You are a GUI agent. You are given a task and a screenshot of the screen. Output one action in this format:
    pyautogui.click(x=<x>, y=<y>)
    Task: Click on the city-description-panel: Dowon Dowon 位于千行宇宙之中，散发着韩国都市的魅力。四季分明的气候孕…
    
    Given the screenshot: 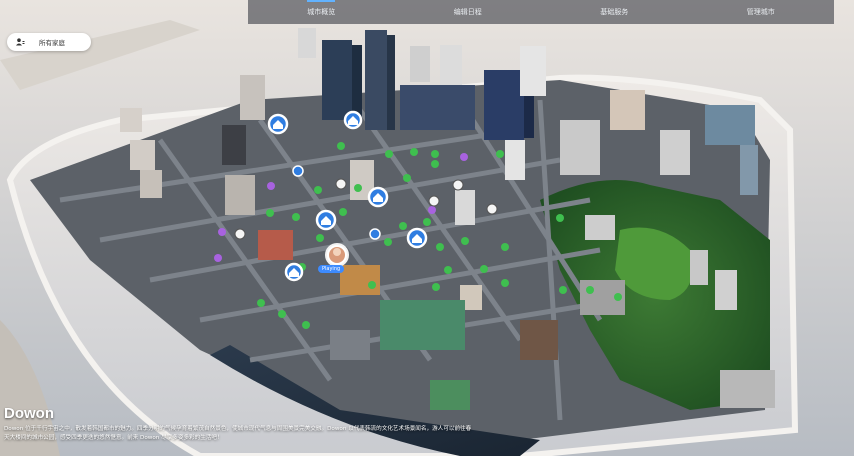 What is the action you would take?
    pyautogui.click(x=239, y=424)
    